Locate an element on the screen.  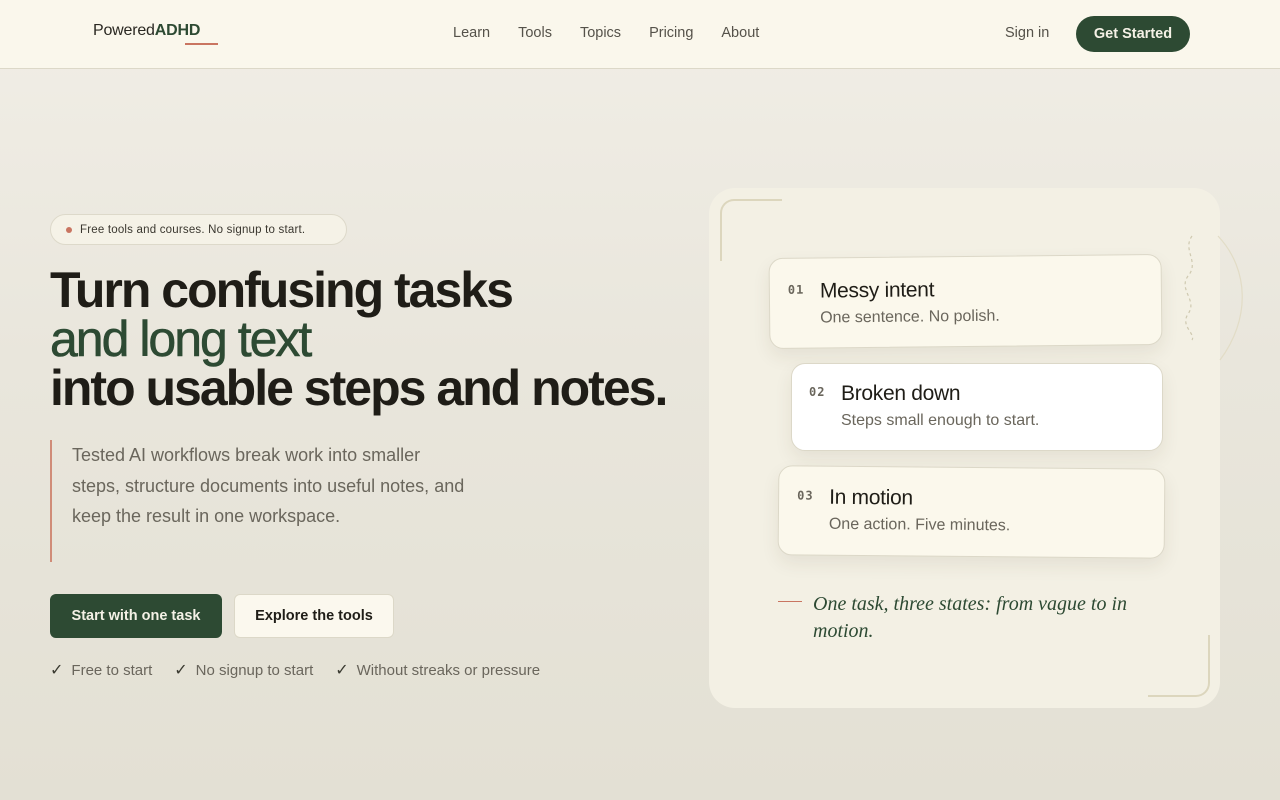
headline-line-1: Turn confusing tasks is located at coordinates (282, 290).